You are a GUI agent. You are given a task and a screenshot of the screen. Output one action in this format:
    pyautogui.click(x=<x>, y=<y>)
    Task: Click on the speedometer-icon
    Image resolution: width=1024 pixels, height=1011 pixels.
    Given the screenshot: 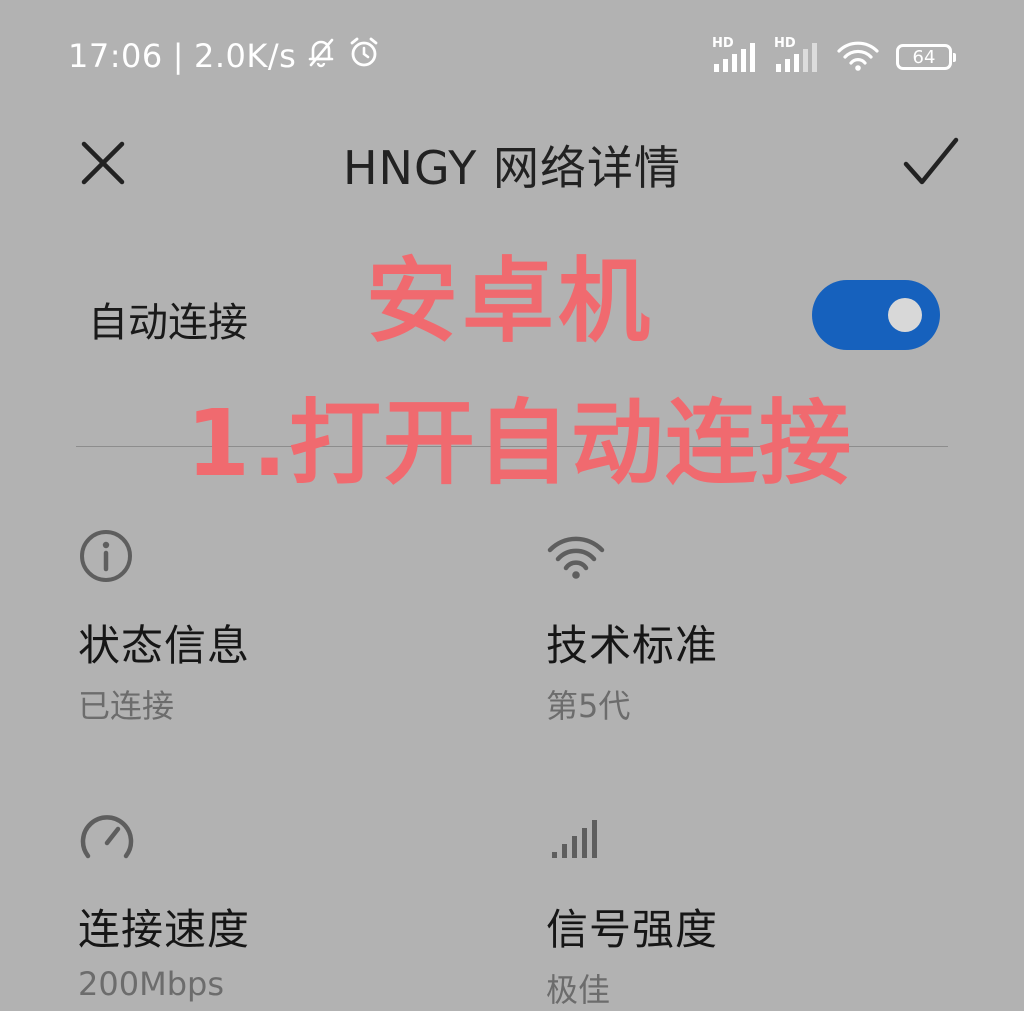 What is the action you would take?
    pyautogui.click(x=107, y=837)
    